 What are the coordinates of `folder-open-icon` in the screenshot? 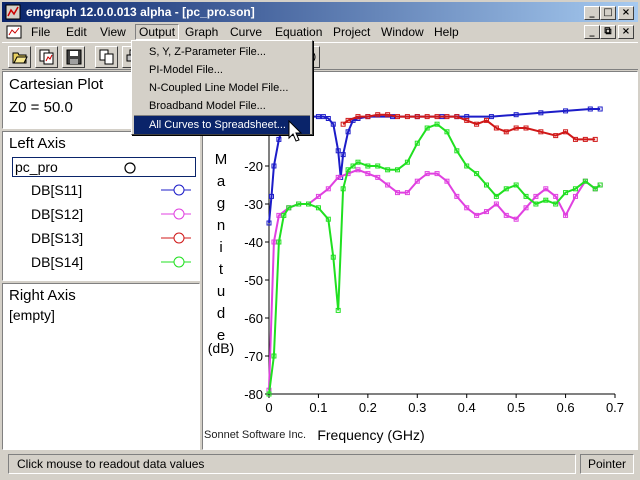 It's located at (20, 58).